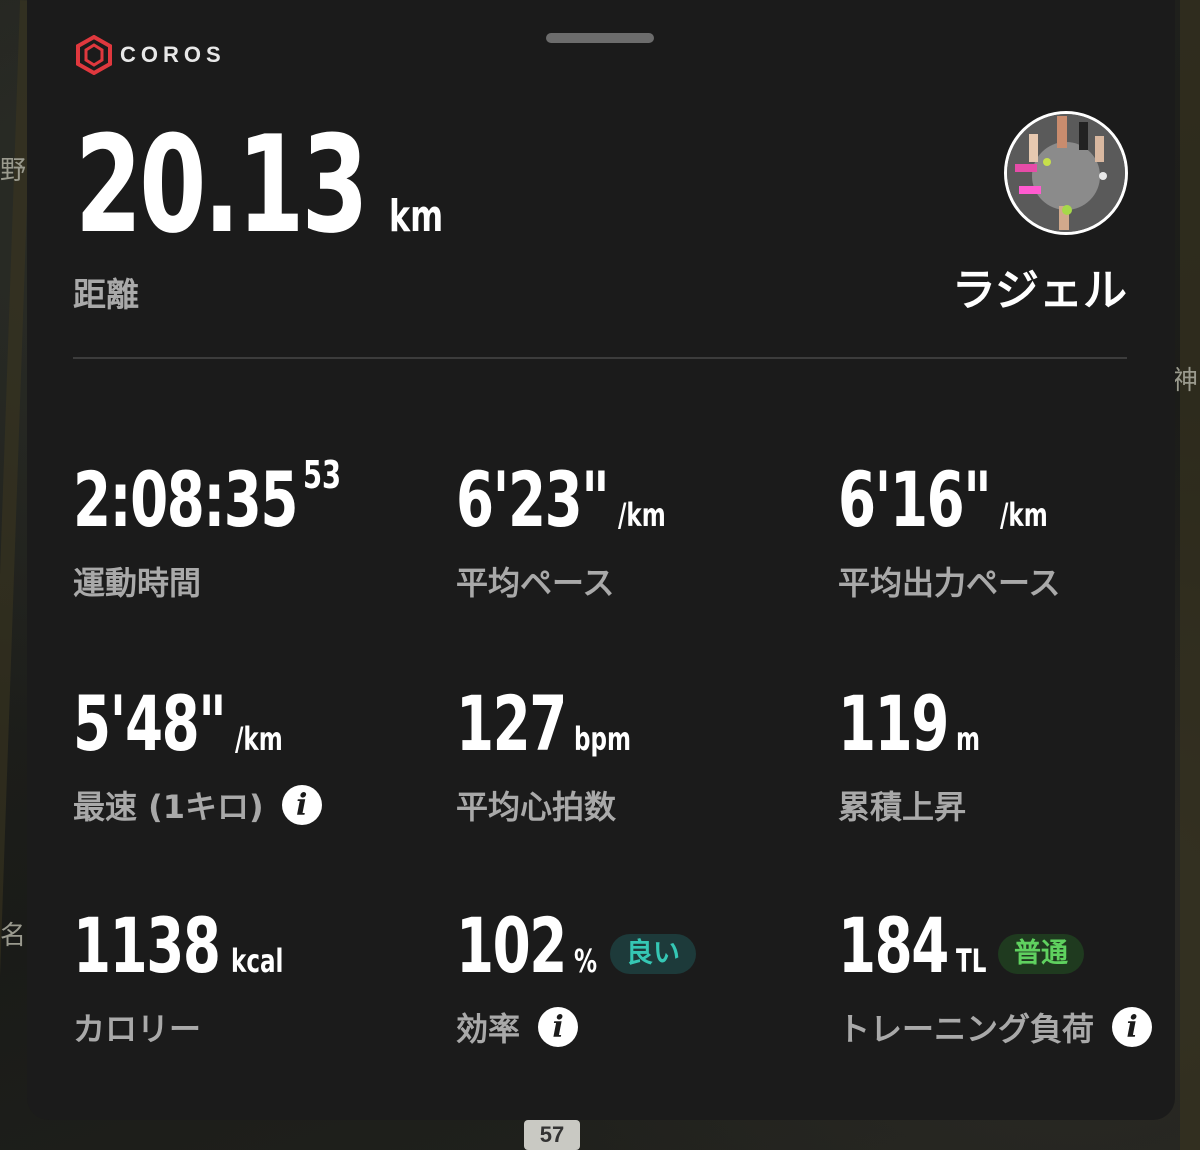  What do you see at coordinates (173, 54) in the screenshot?
I see `brand-name: COROS` at bounding box center [173, 54].